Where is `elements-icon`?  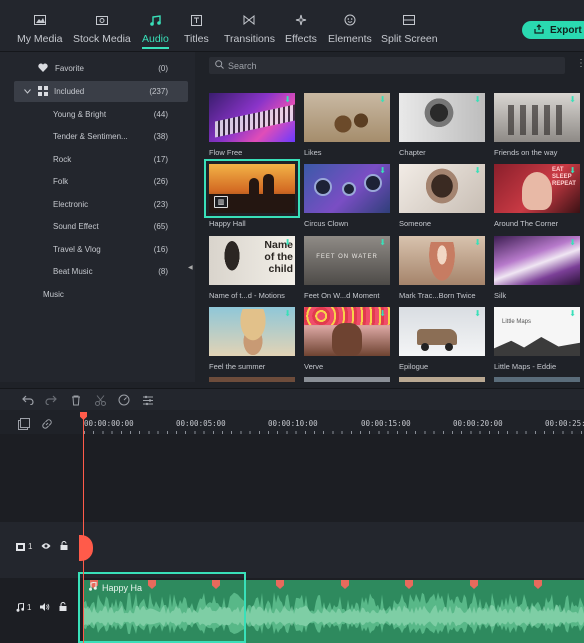 elements-icon is located at coordinates (350, 20).